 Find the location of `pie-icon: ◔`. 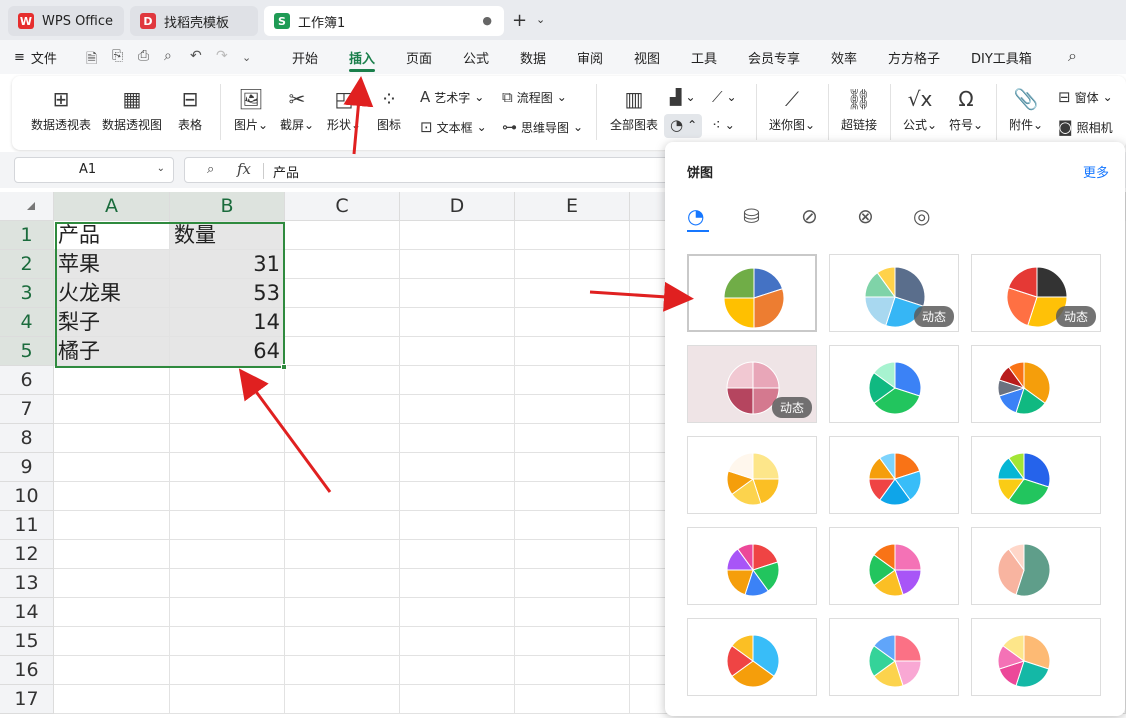

pie-icon: ◔ is located at coordinates (695, 216).